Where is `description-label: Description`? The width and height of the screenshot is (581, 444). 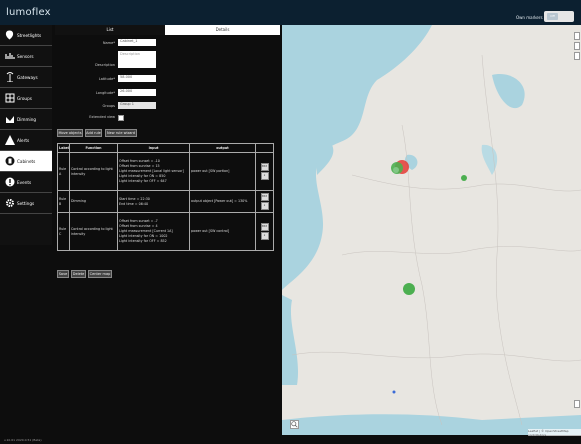
description-label: Description is located at coordinates (105, 65).